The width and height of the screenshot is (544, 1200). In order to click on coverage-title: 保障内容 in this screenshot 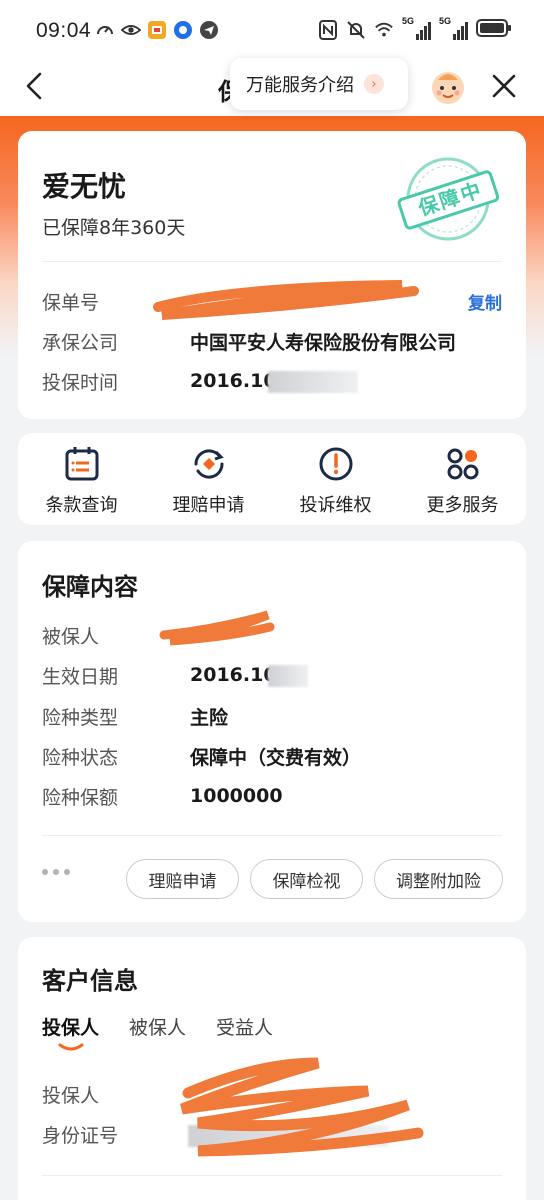, I will do `click(90, 587)`.